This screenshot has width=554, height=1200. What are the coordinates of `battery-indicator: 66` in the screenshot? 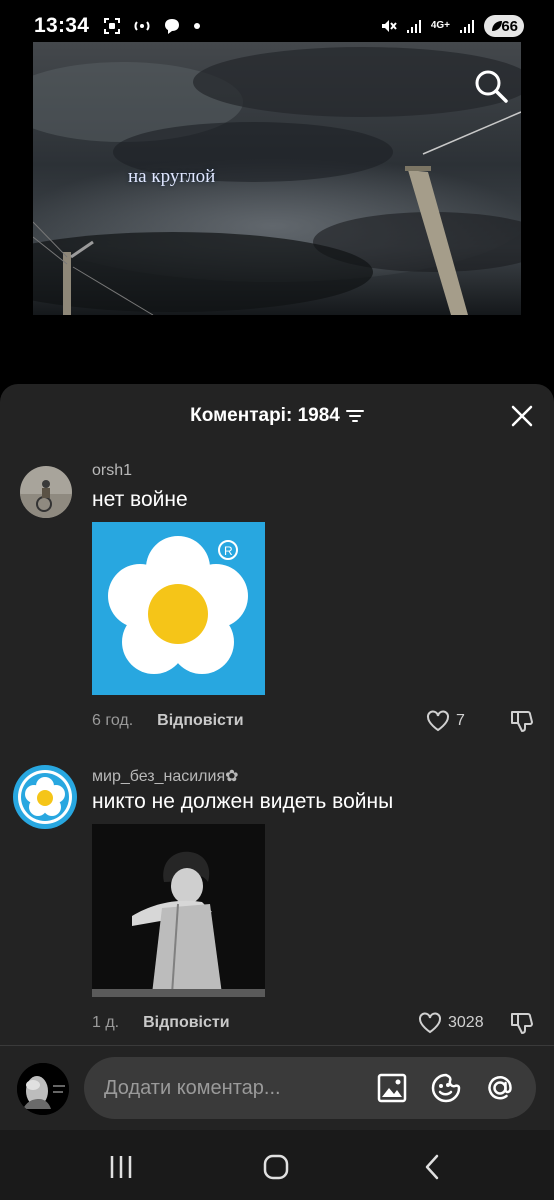 It's located at (504, 26).